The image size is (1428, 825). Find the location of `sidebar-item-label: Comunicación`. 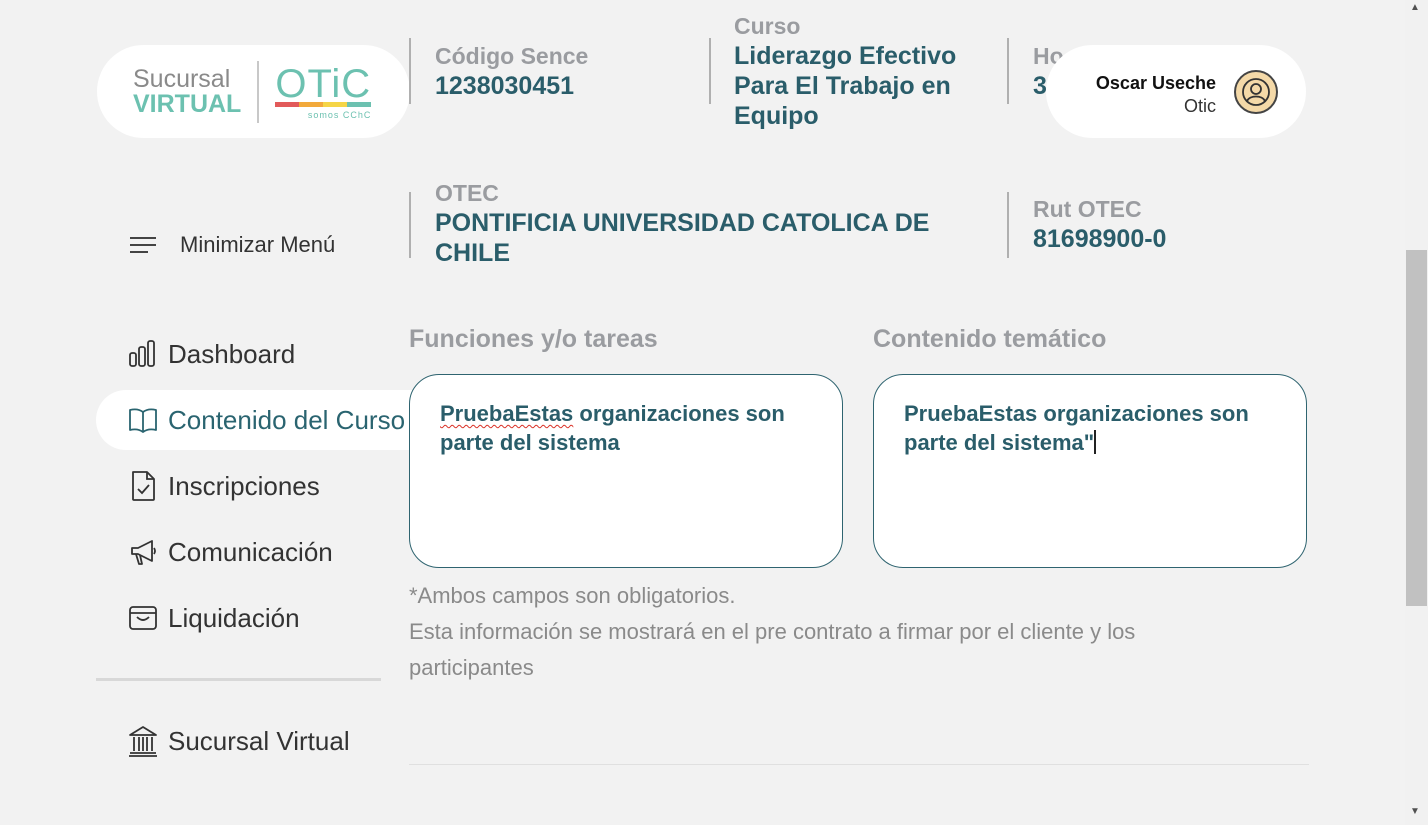

sidebar-item-label: Comunicación is located at coordinates (250, 551).